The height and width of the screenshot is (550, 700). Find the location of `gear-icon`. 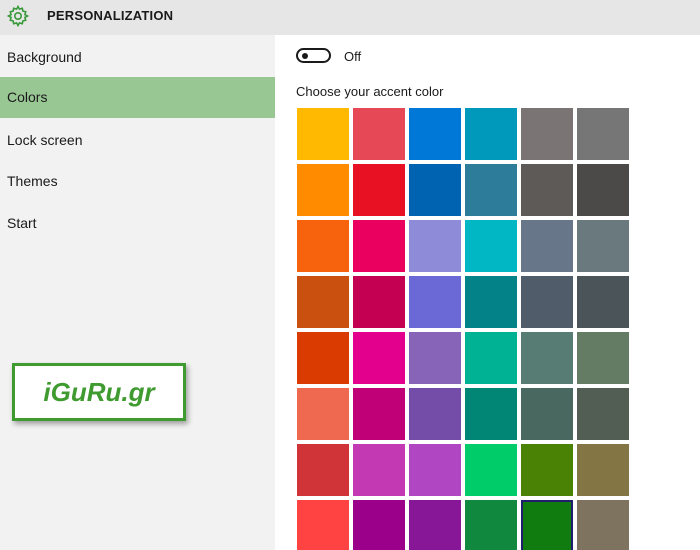

gear-icon is located at coordinates (18, 16).